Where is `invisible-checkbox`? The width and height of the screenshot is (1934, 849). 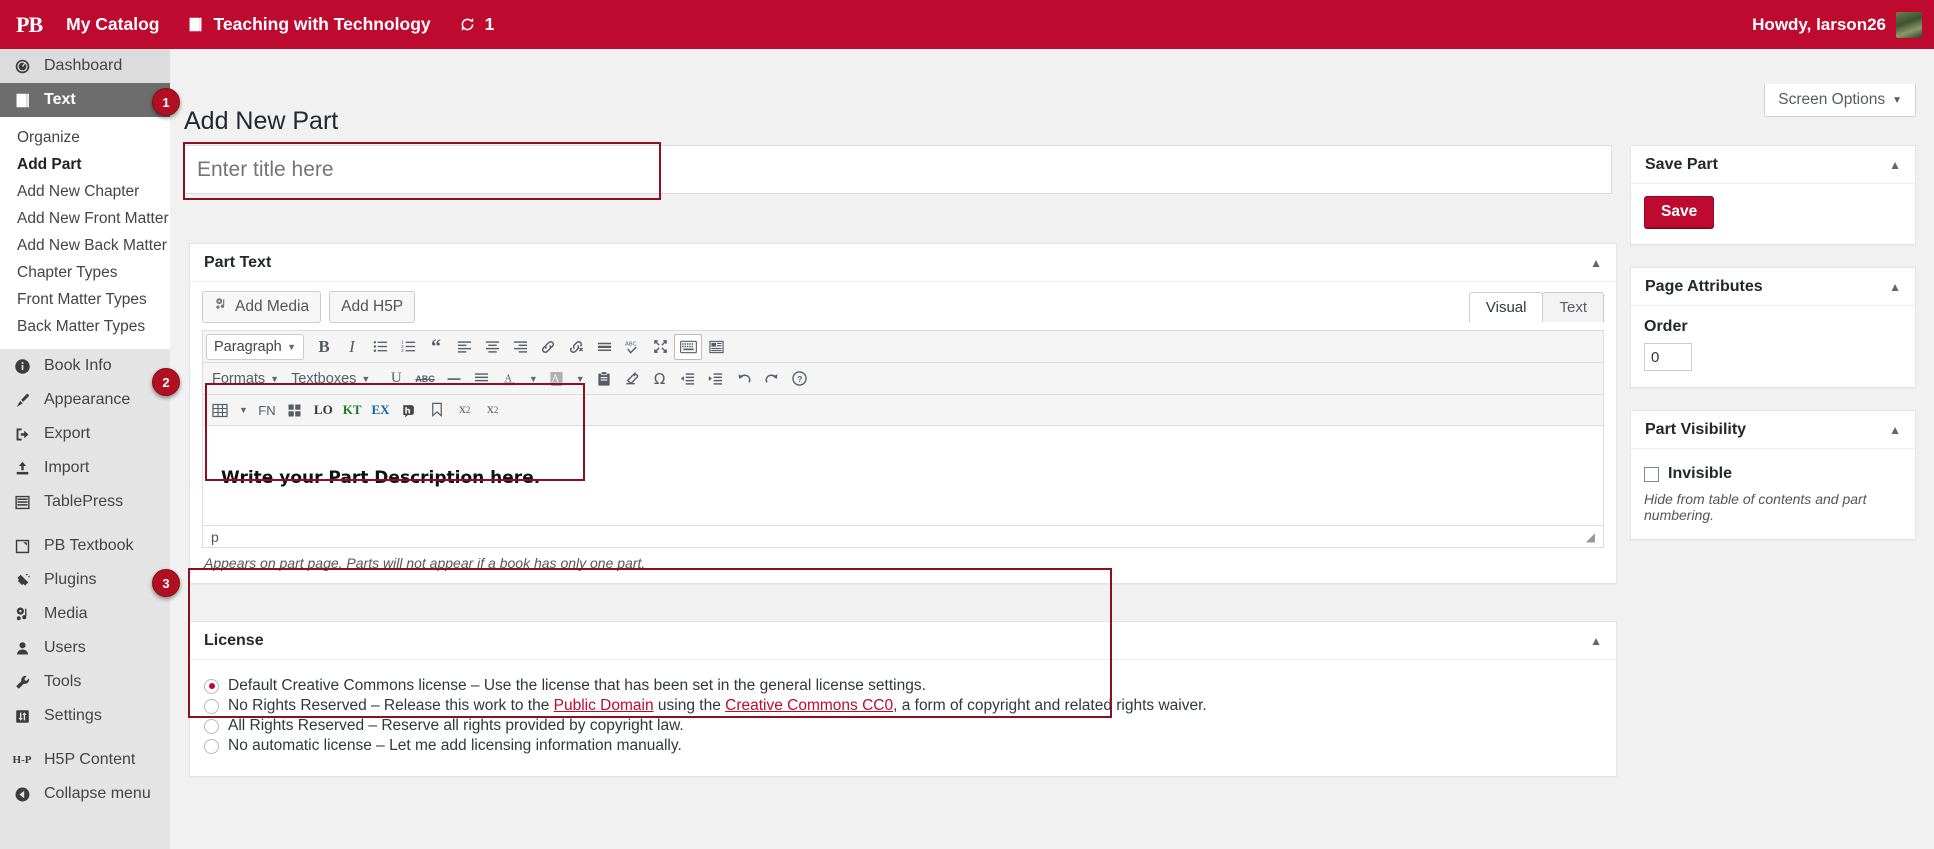
invisible-checkbox is located at coordinates (1651, 474).